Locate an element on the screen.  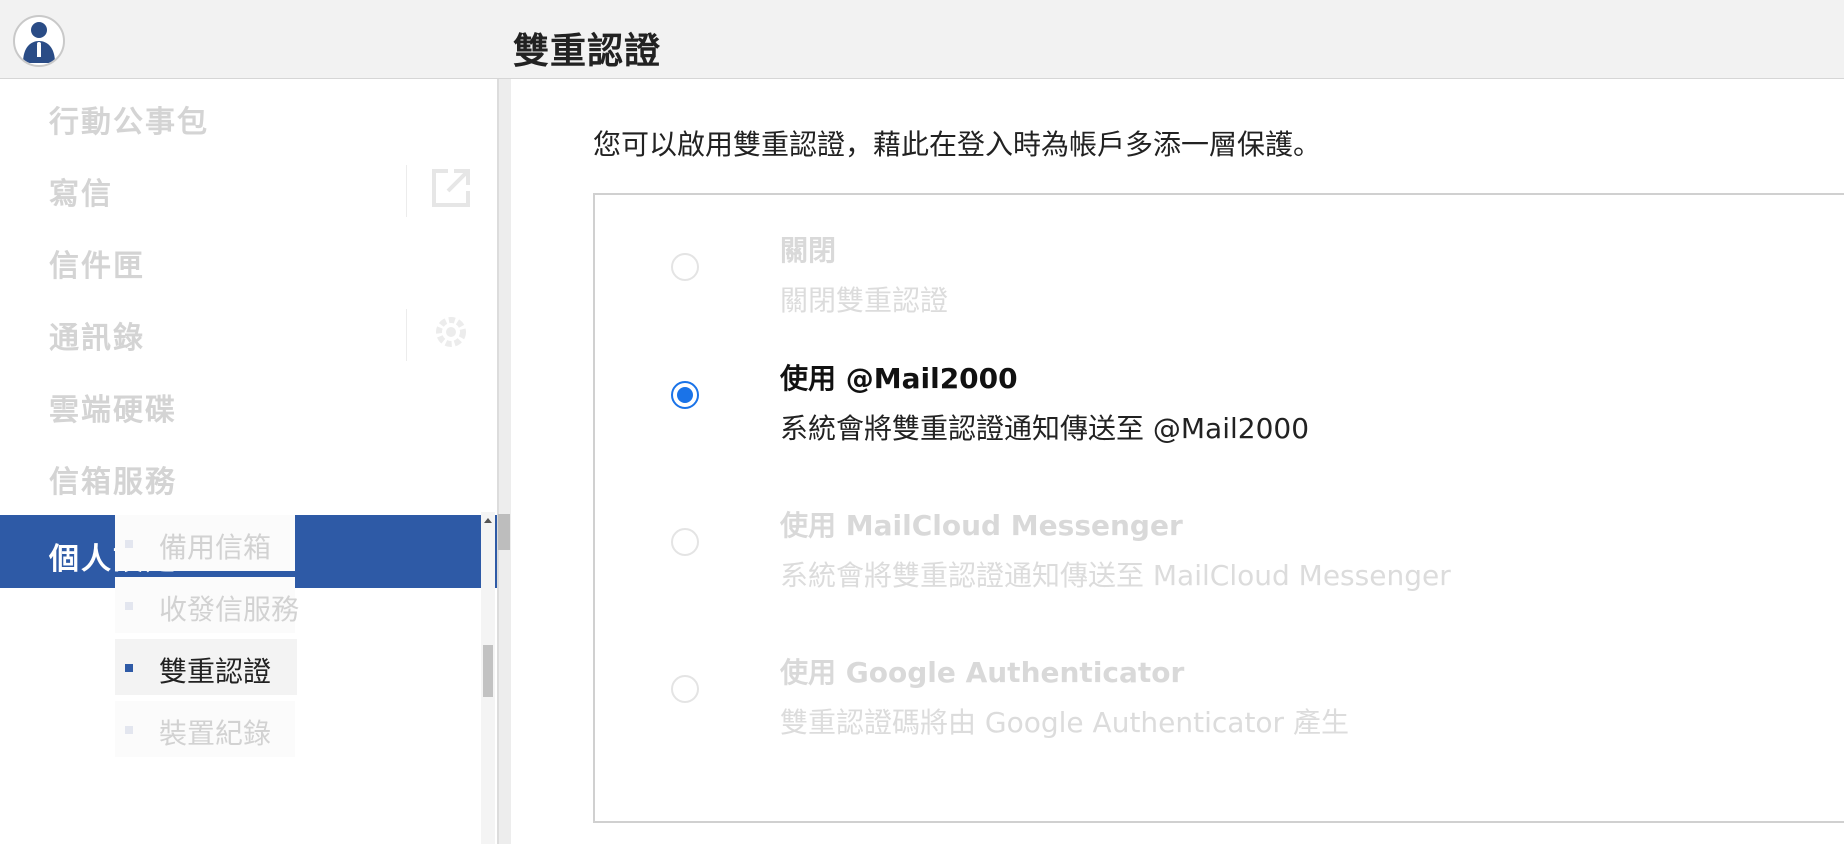
option-mail2000: 使用 @Mail2000 系統會將雙重認證通知傳送至 @Mail2000 is located at coordinates (1219, 420).